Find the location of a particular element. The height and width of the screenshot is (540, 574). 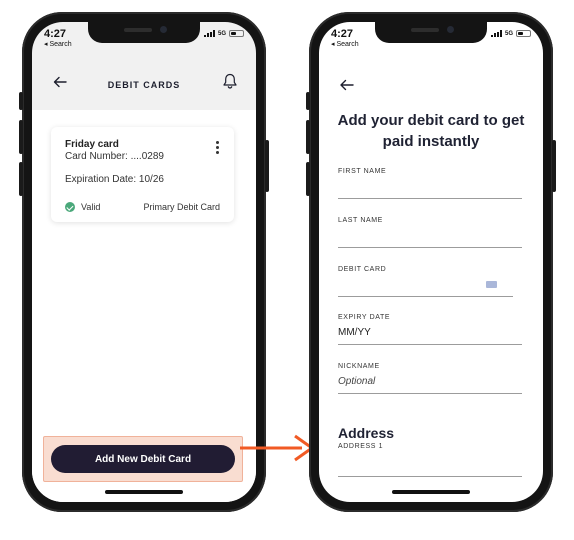

address1-underline is located at coordinates (430, 476).